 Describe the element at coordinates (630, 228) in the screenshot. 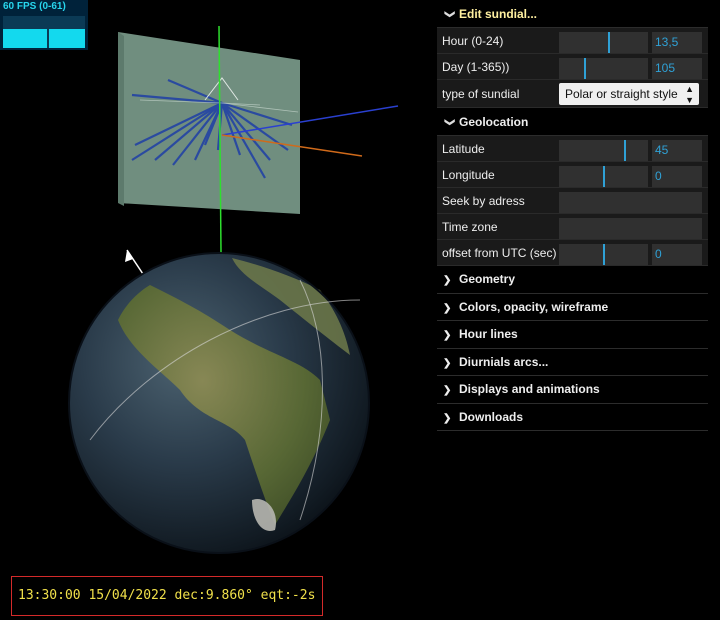

I see `time-zone-input` at that location.